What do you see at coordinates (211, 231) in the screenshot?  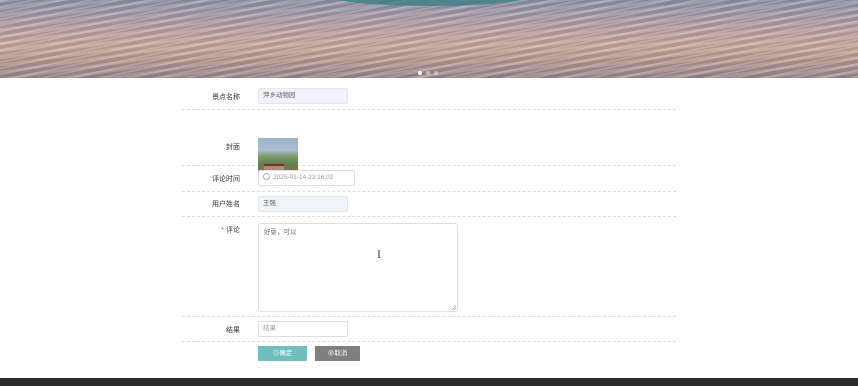 I see `comment-label: * 评论` at bounding box center [211, 231].